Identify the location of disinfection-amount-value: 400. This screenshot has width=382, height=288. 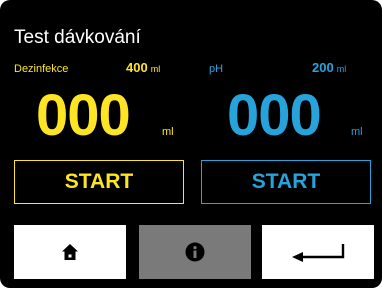
(137, 67).